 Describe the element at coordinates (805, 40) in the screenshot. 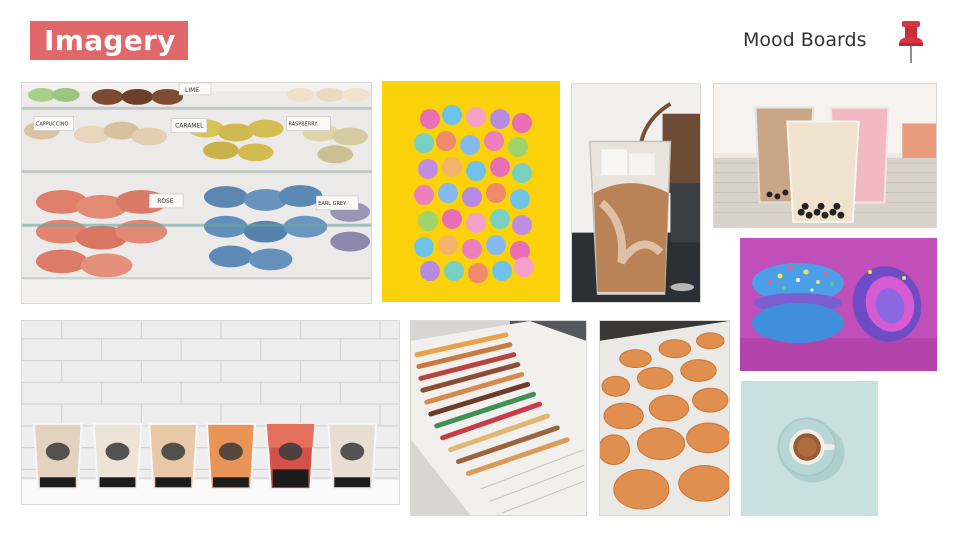

I see `slide-subtitle: Mood Boards` at that location.